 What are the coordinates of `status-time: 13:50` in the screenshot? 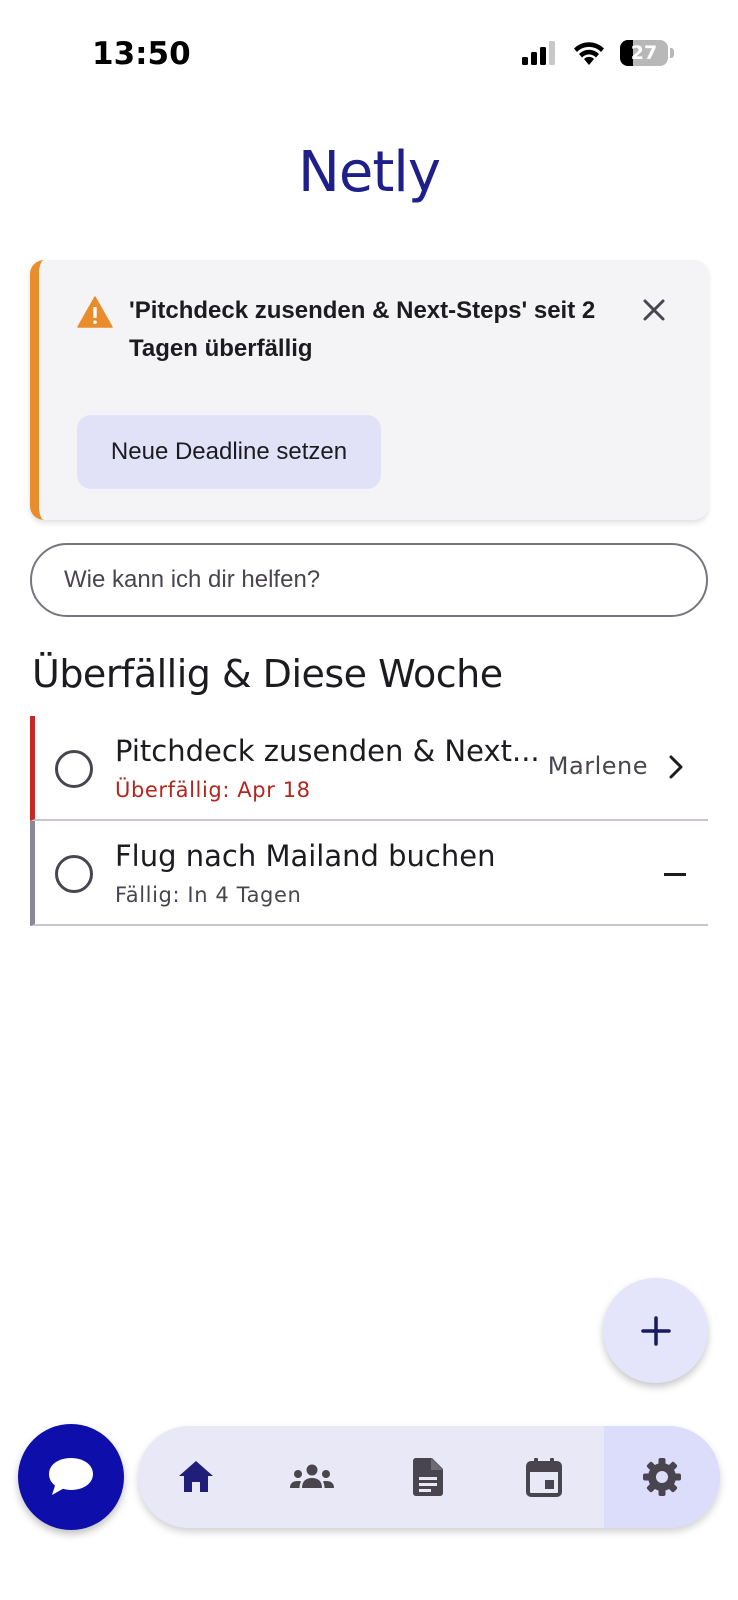 It's located at (141, 54).